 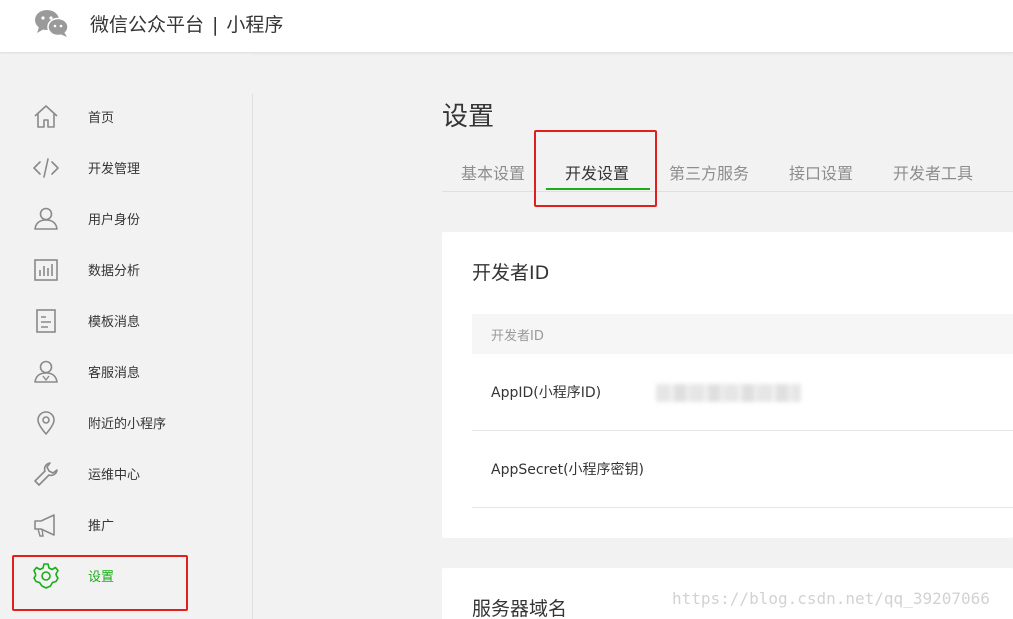 What do you see at coordinates (568, 470) in the screenshot?
I see `appsecret-label: AppSecret(小程序密钥)` at bounding box center [568, 470].